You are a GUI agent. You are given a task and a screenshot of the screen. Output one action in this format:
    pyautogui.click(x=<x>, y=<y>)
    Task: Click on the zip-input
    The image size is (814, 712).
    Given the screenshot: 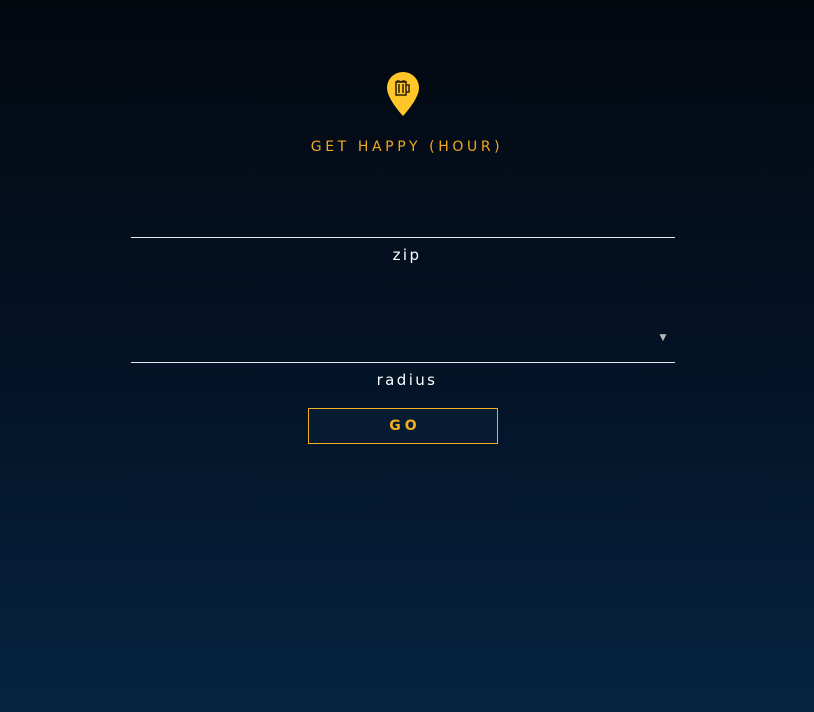 What is the action you would take?
    pyautogui.click(x=403, y=218)
    